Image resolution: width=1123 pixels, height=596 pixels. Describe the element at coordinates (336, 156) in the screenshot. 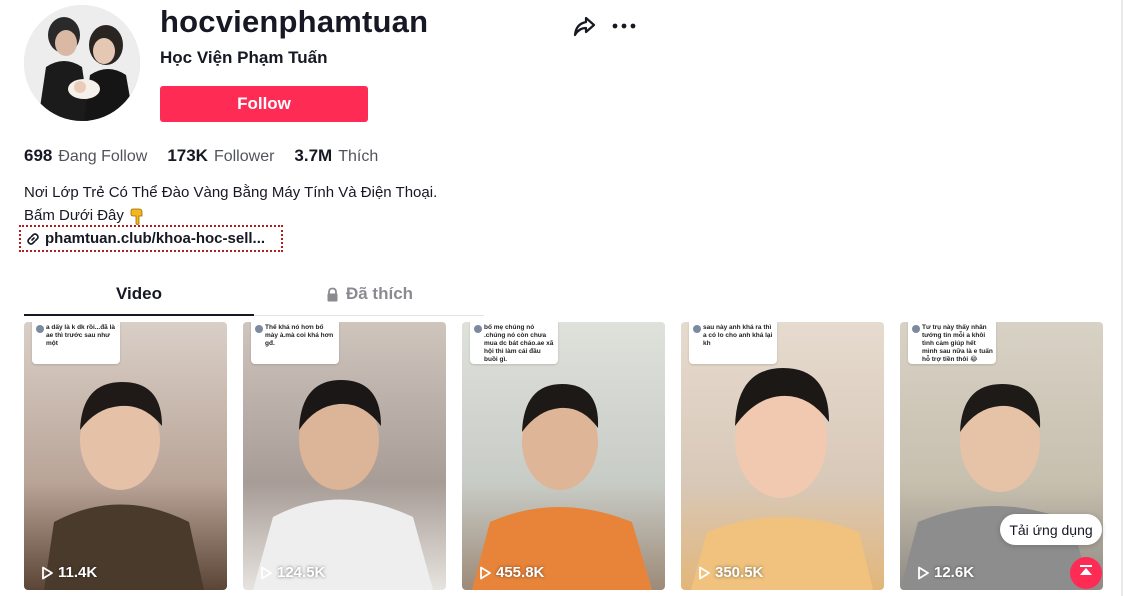

I see `stat-likes: 3.7M Thích` at that location.